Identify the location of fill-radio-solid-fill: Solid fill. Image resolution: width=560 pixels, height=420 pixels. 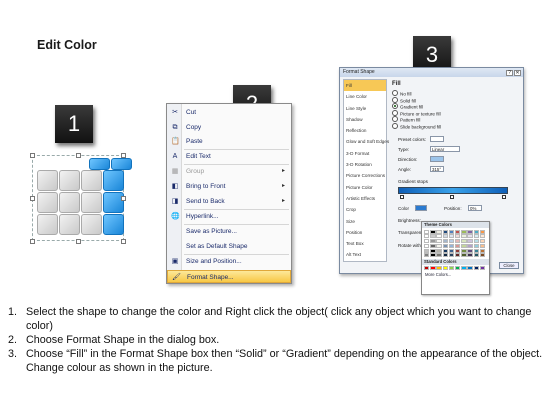
(456, 100).